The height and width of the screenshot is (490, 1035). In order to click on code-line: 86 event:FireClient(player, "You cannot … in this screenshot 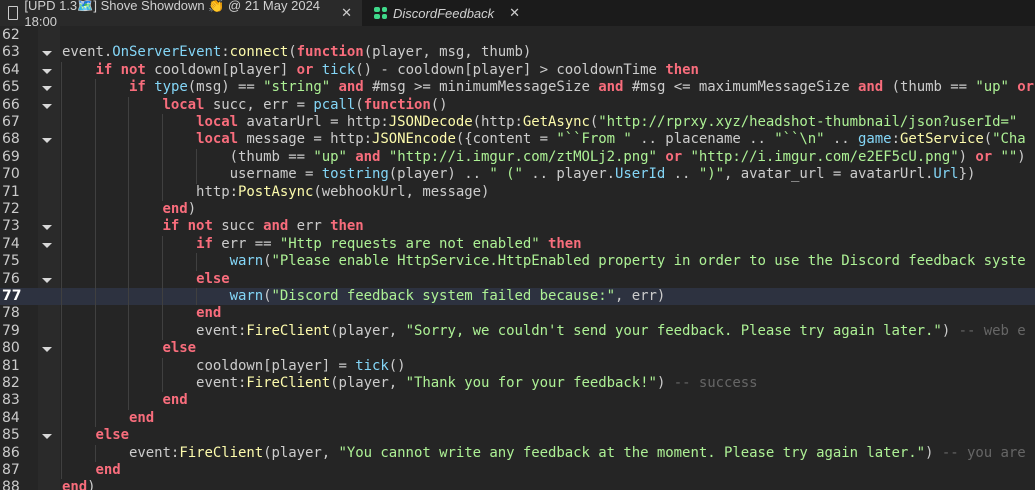, I will do `click(517, 453)`.